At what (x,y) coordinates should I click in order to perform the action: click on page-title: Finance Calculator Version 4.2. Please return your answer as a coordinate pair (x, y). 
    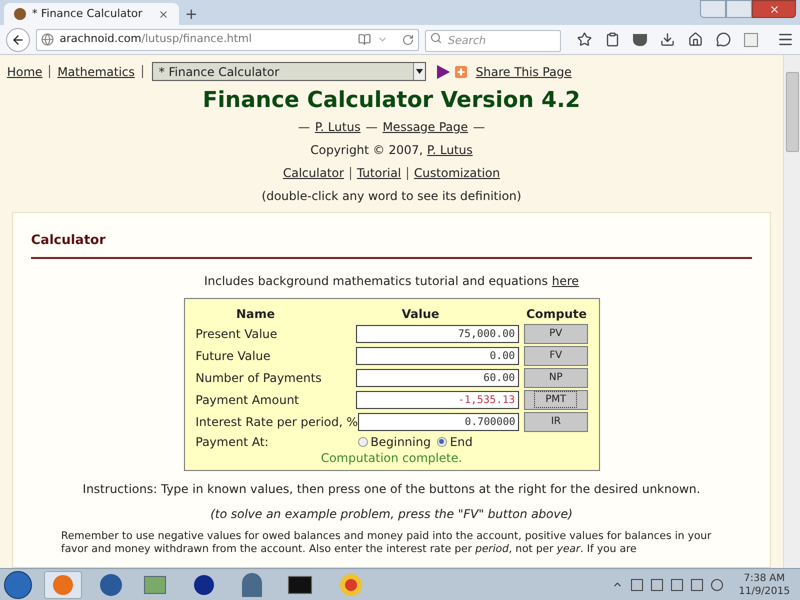
    Looking at the image, I should click on (392, 101).